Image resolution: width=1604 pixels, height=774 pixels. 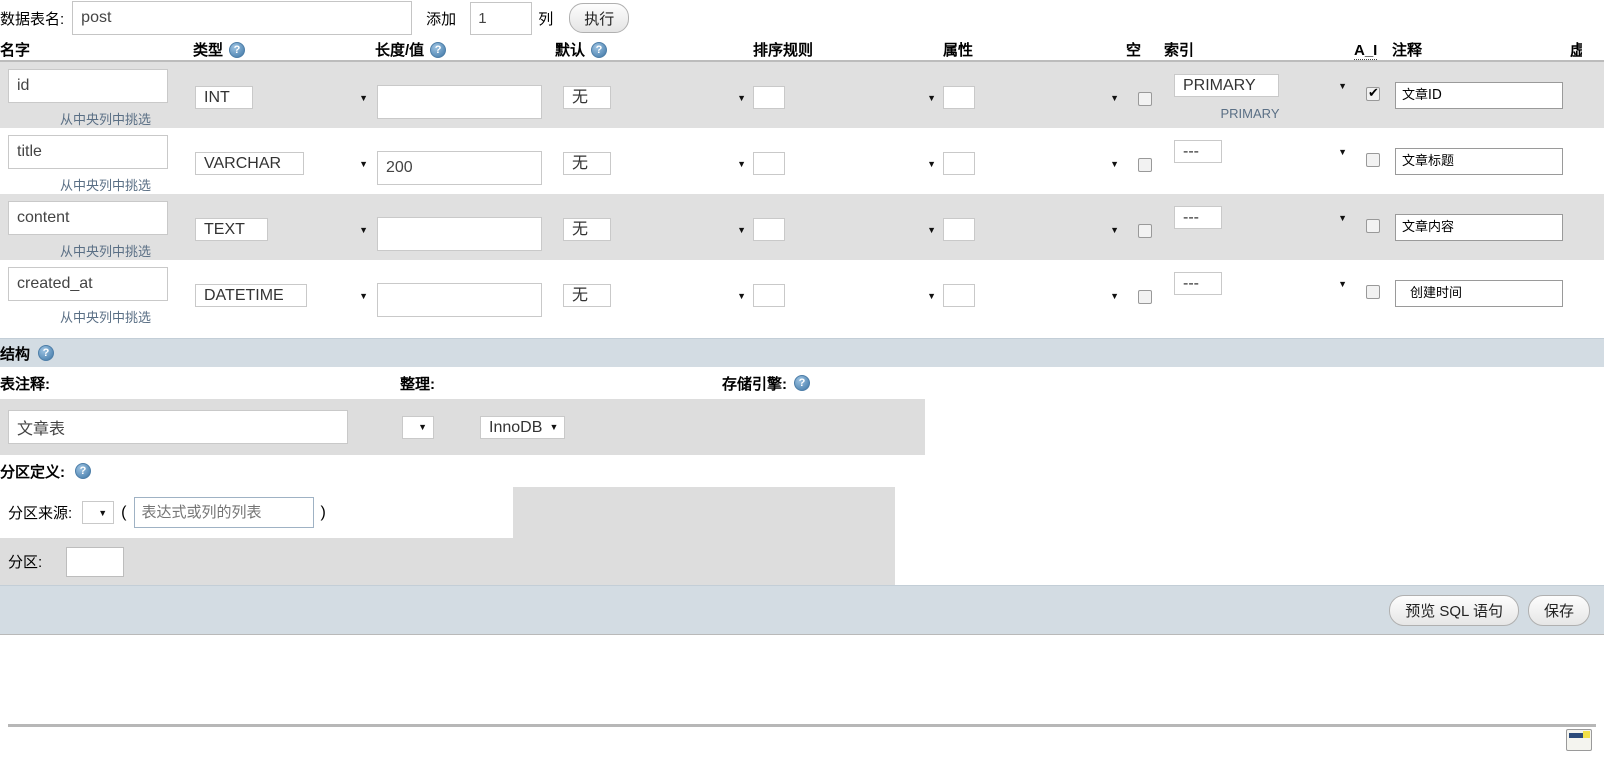 I want to click on partition-expression-input, so click(x=223, y=512).